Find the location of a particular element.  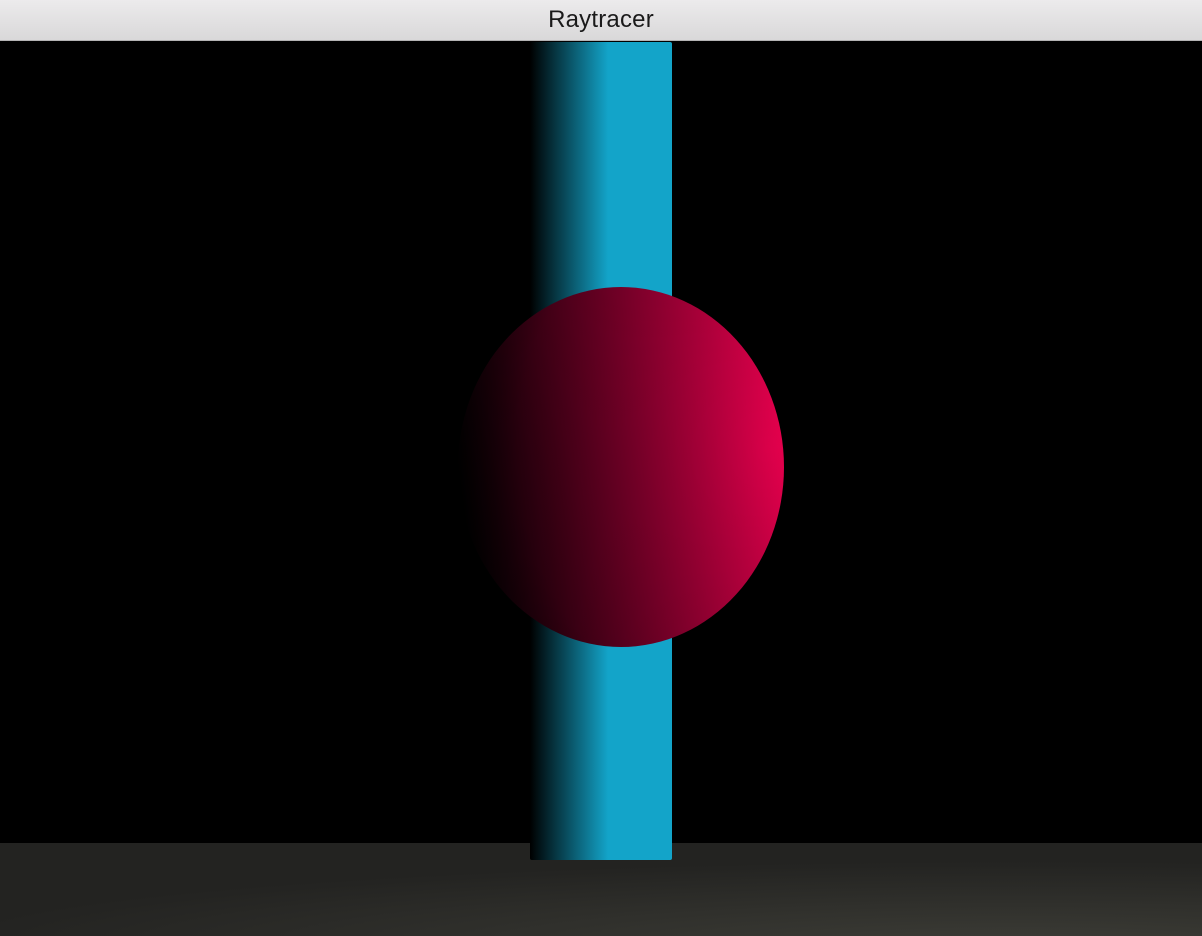

title-bar: Raytracer is located at coordinates (601, 20).